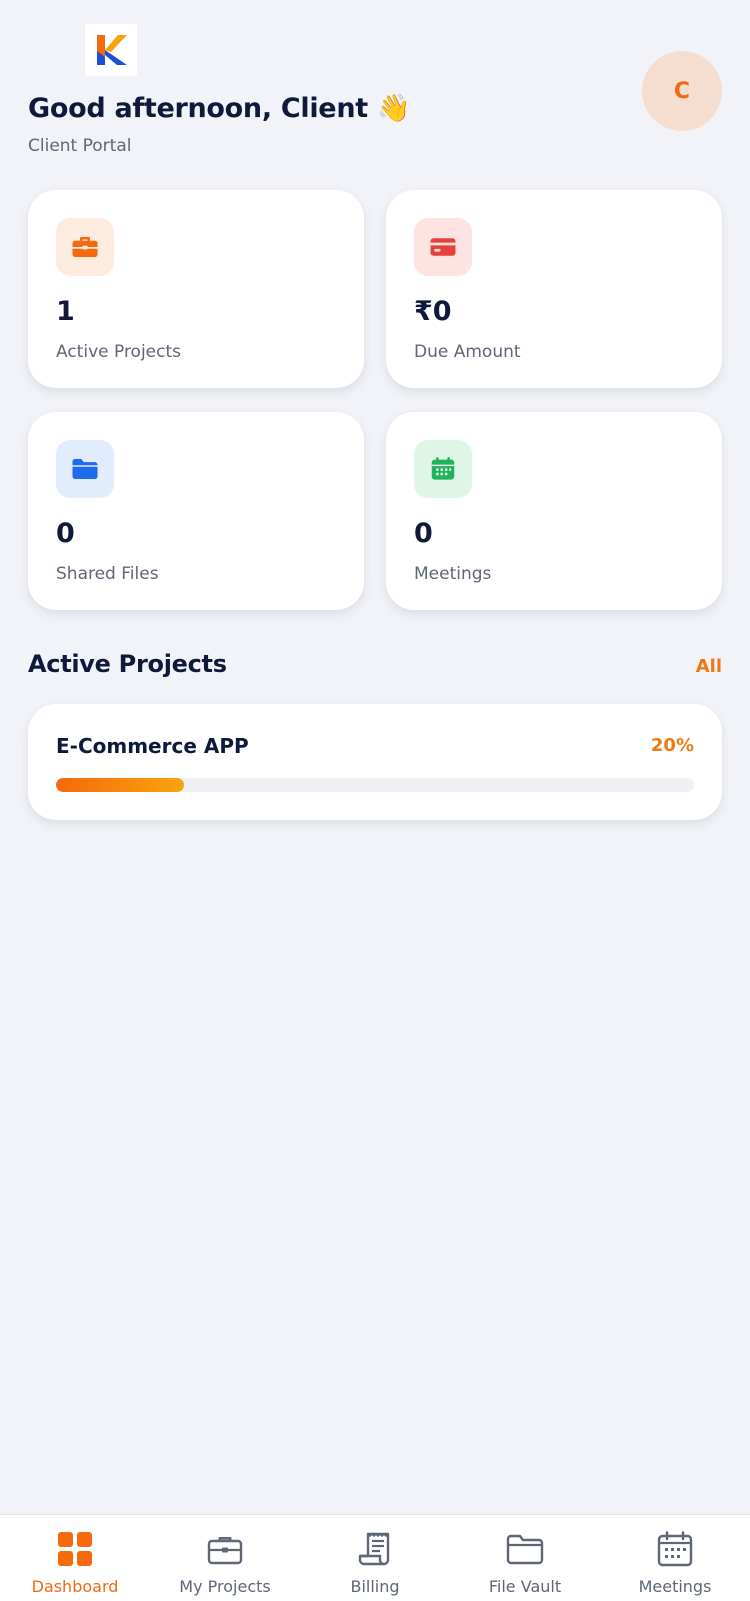  Describe the element at coordinates (119, 352) in the screenshot. I see `stat-label: Active Projects` at that location.